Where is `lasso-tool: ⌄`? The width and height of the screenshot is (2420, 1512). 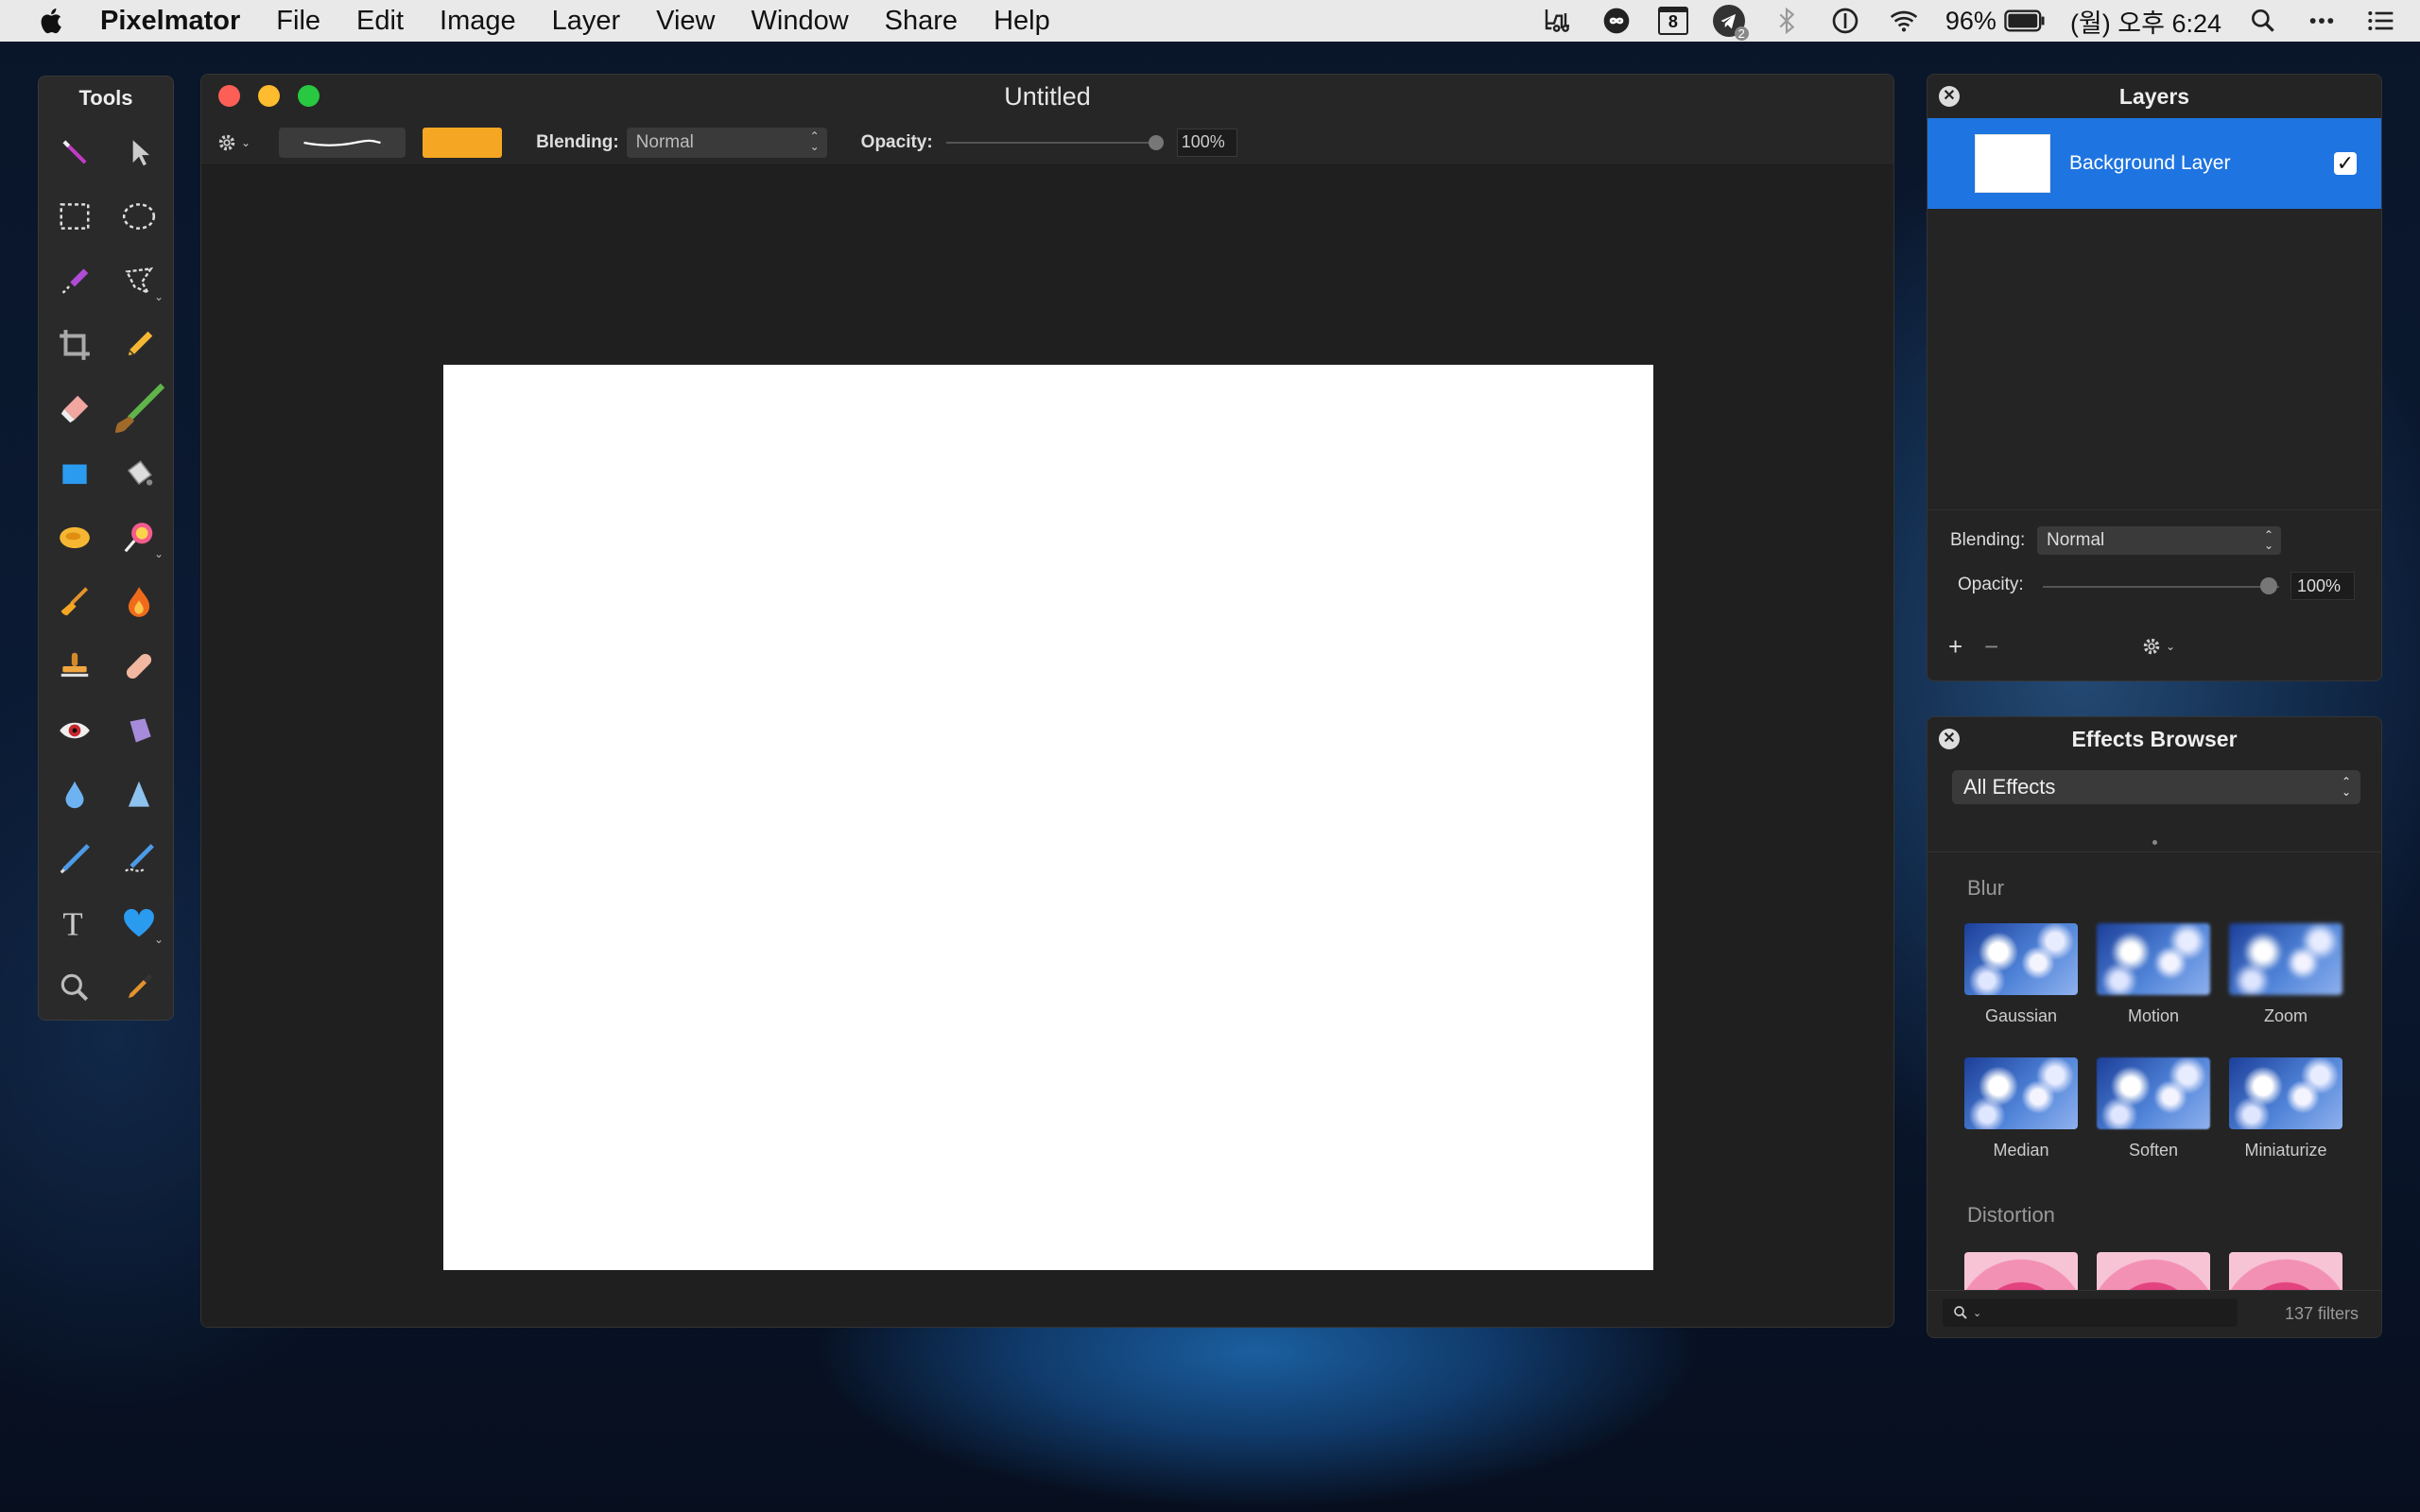 lasso-tool: ⌄ is located at coordinates (139, 281).